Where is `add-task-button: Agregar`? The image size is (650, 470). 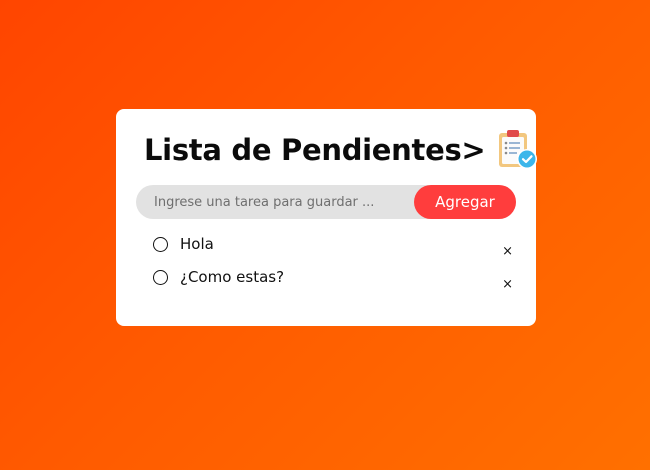 add-task-button: Agregar is located at coordinates (465, 202).